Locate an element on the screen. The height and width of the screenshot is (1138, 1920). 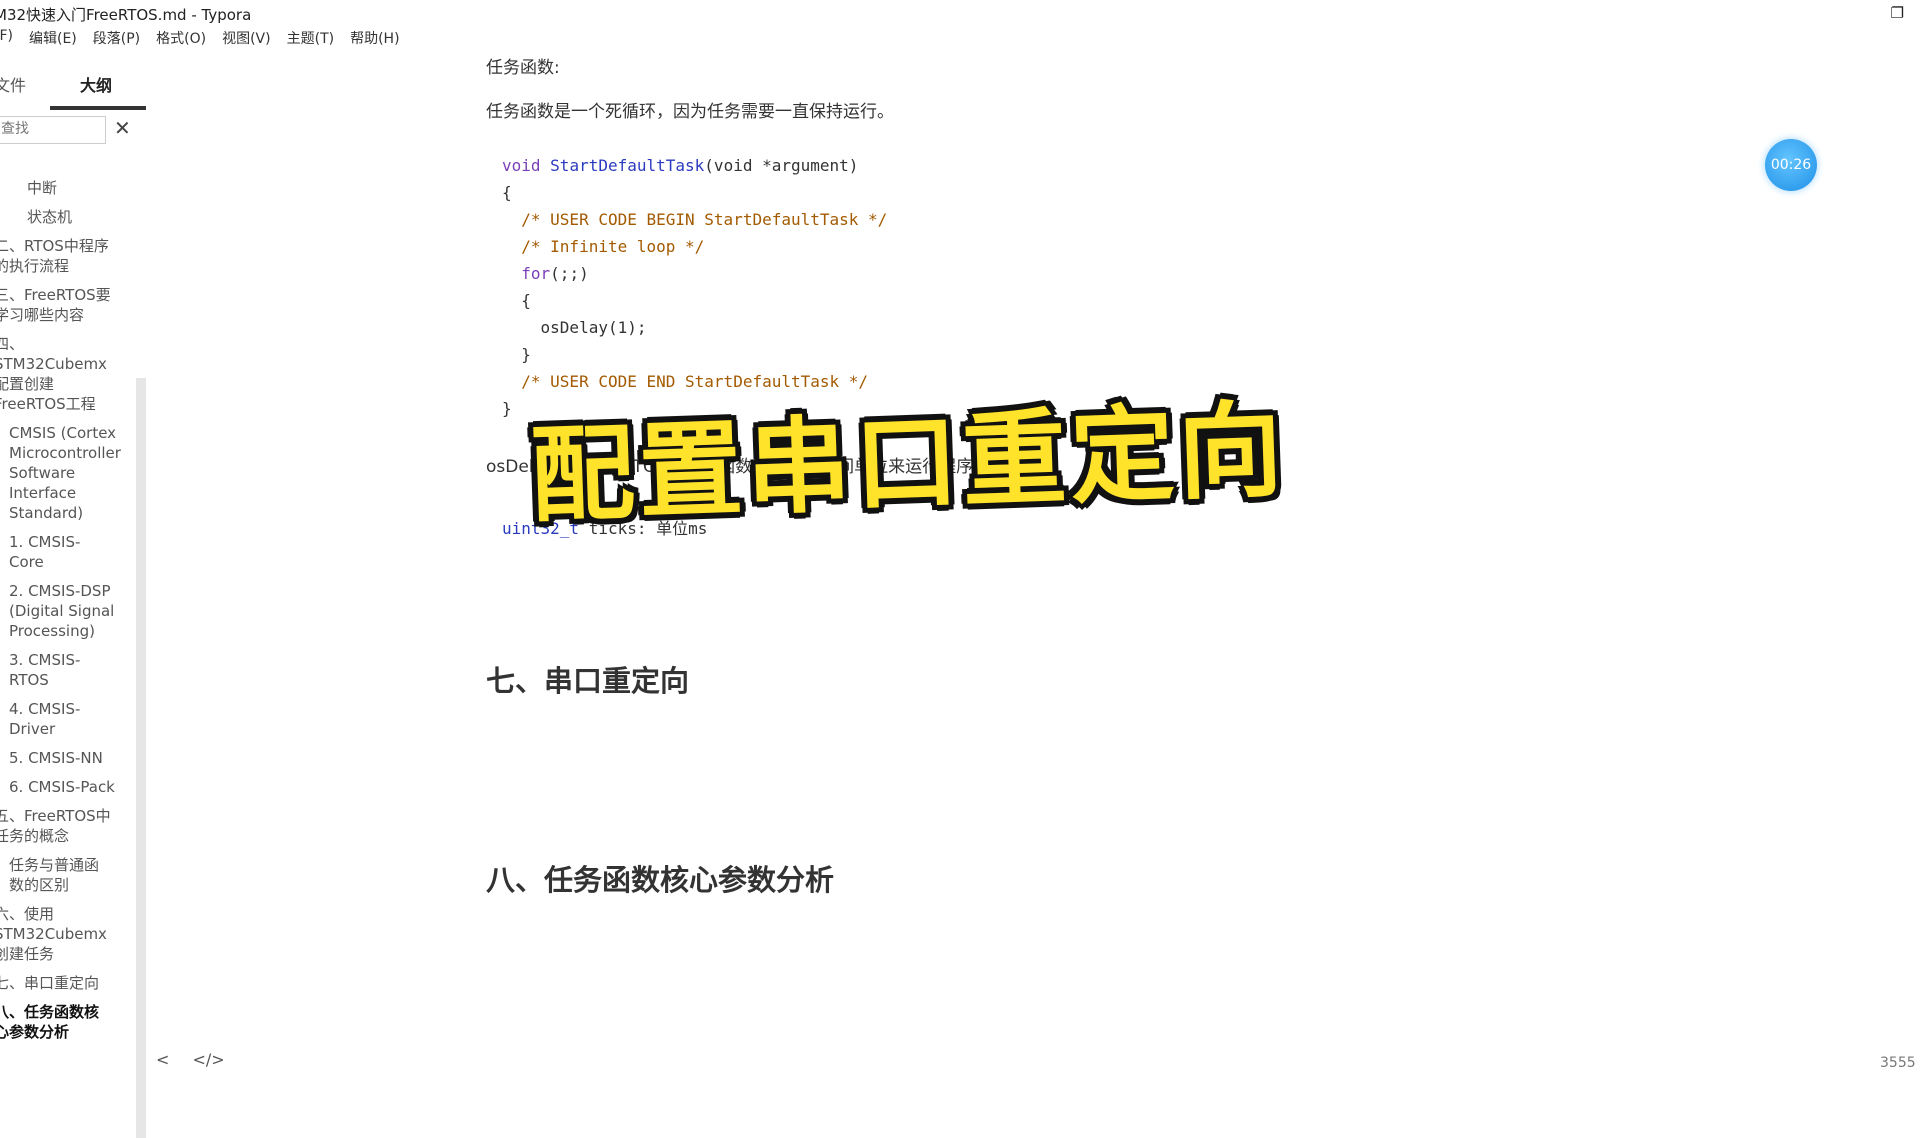
source-code-icon: </> is located at coordinates (209, 1059).